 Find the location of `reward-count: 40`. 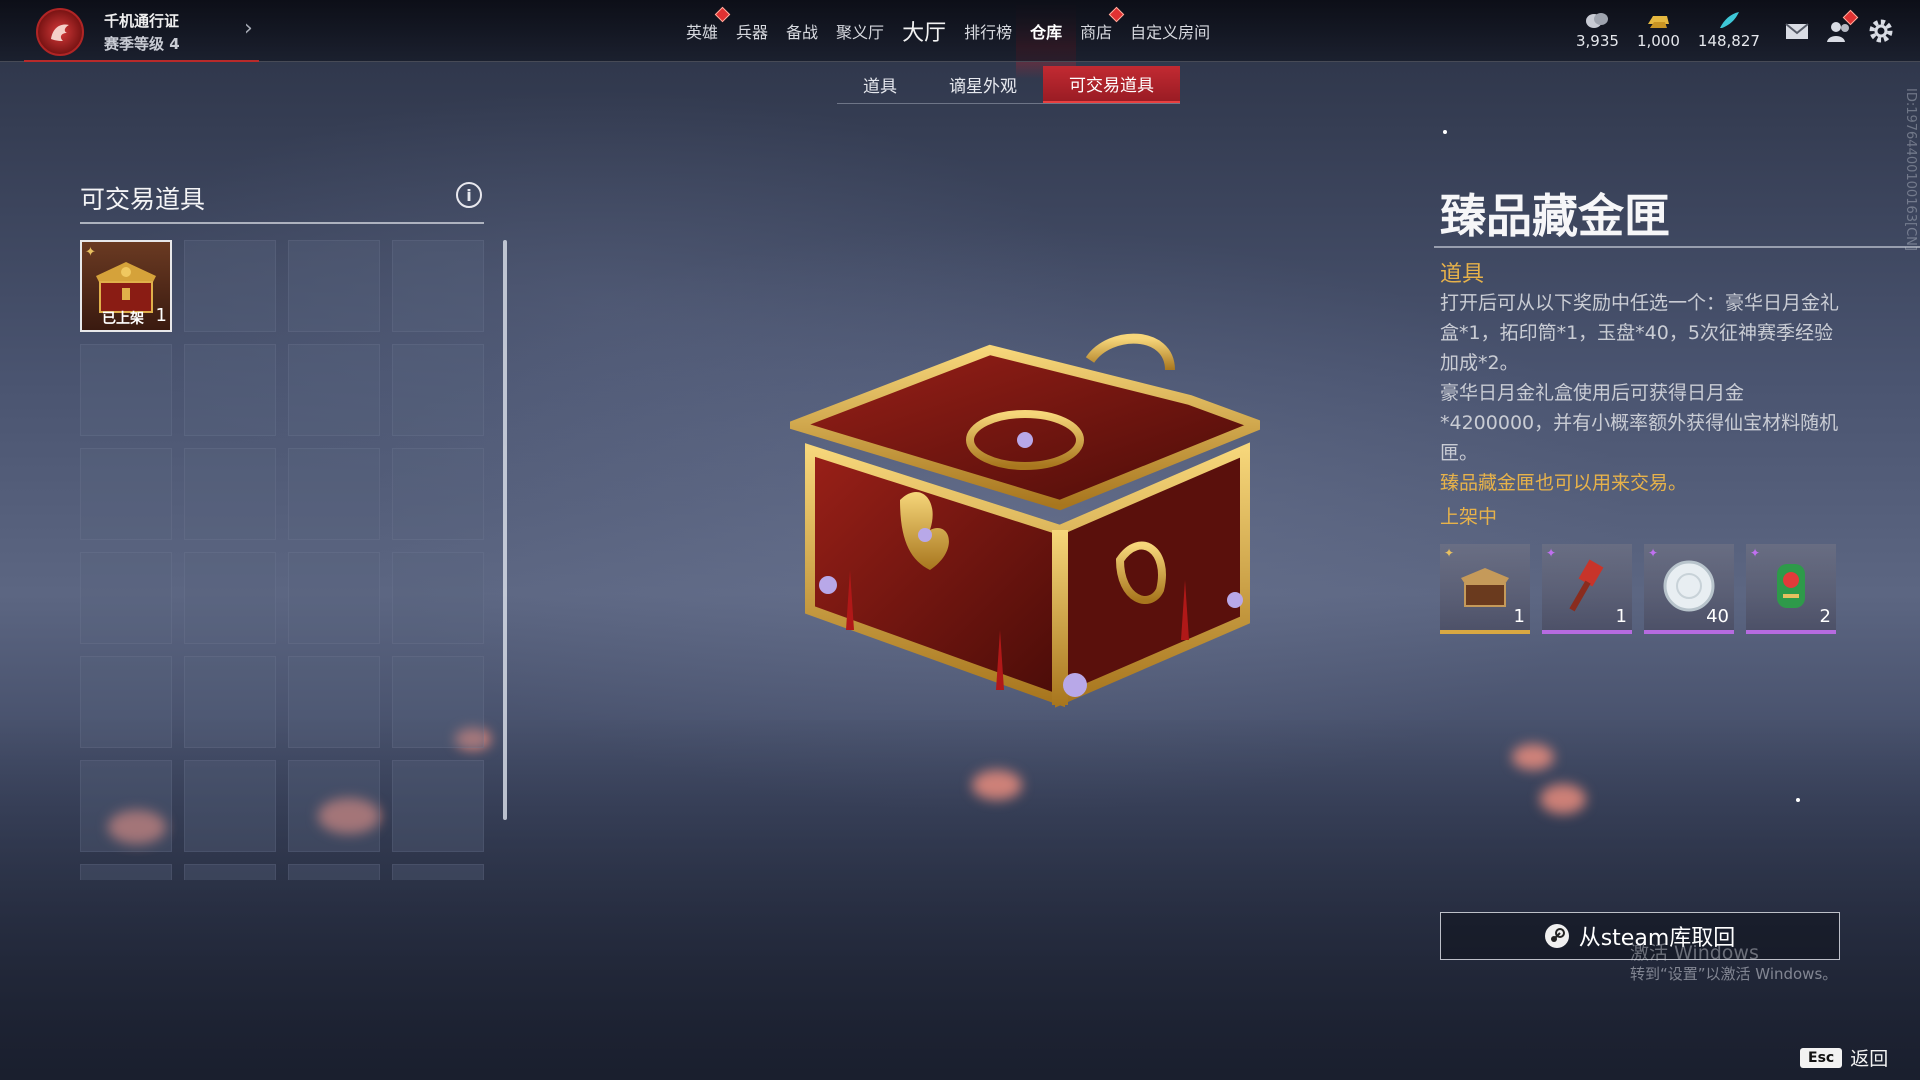

reward-count: 40 is located at coordinates (1717, 616).